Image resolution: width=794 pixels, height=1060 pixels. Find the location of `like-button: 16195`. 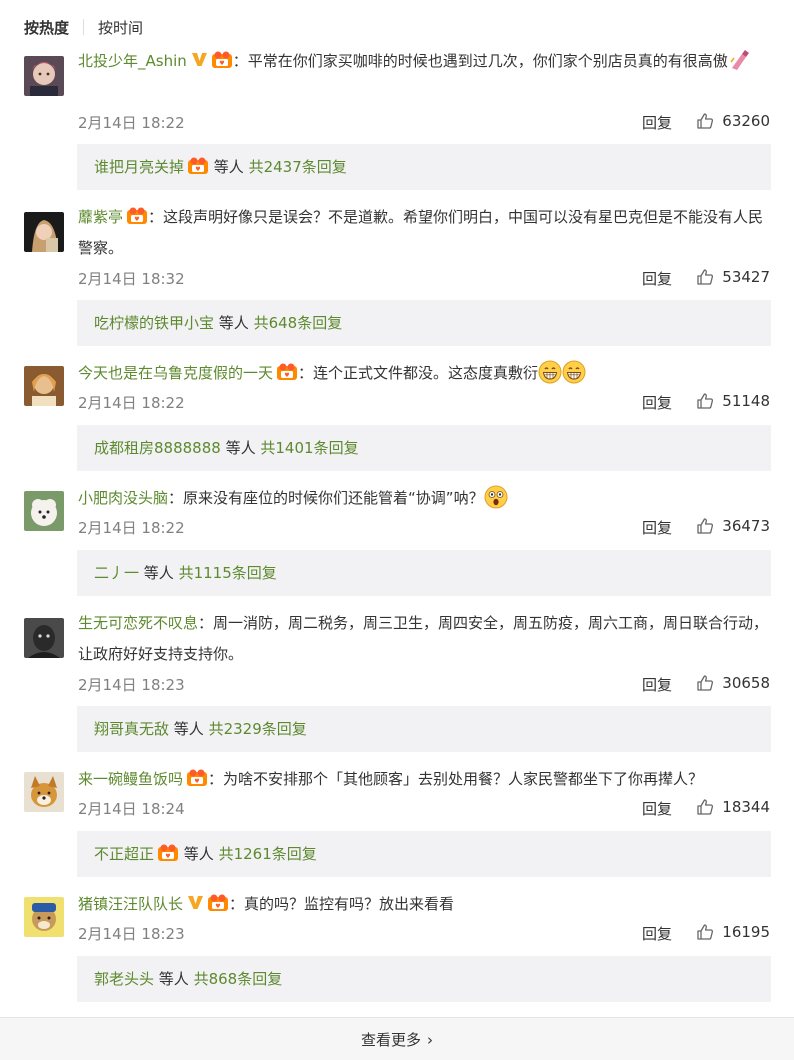

like-button: 16195 is located at coordinates (733, 932).